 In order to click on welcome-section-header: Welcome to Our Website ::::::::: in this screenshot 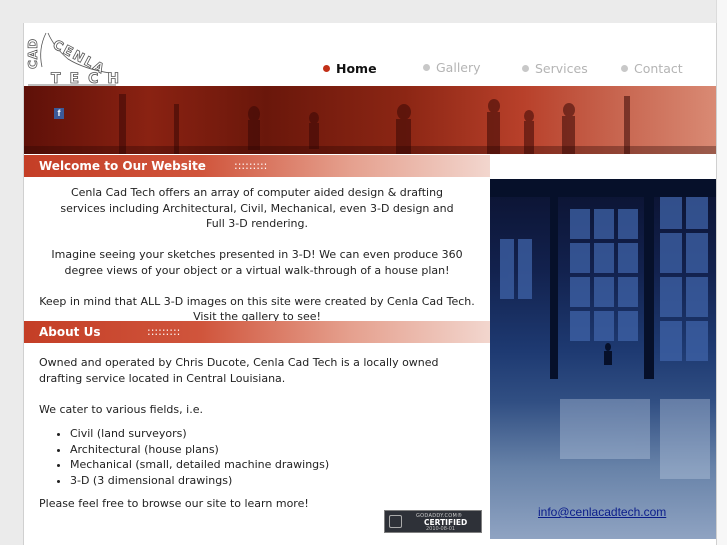, I will do `click(257, 166)`.